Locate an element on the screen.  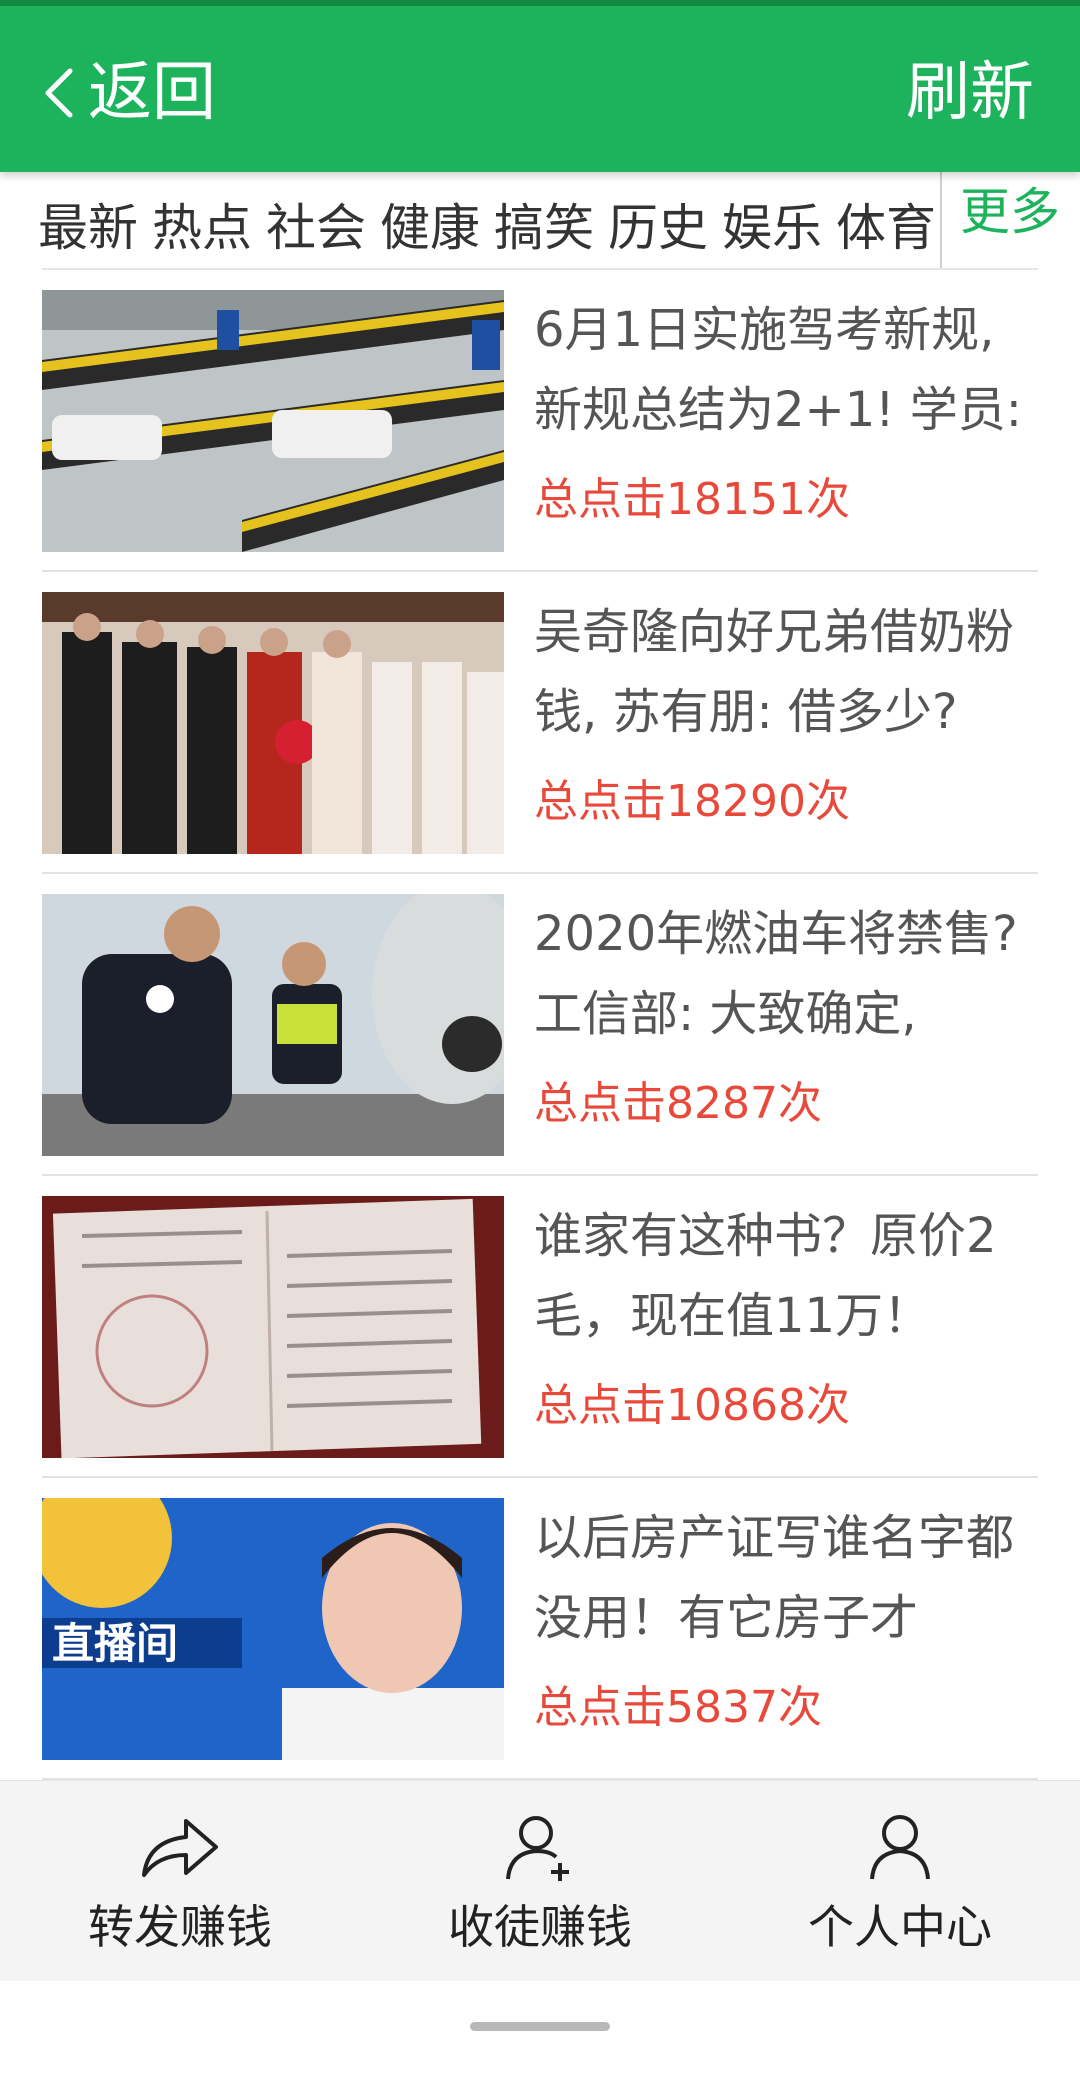
click-count: 总点击8287次 is located at coordinates (678, 1103).